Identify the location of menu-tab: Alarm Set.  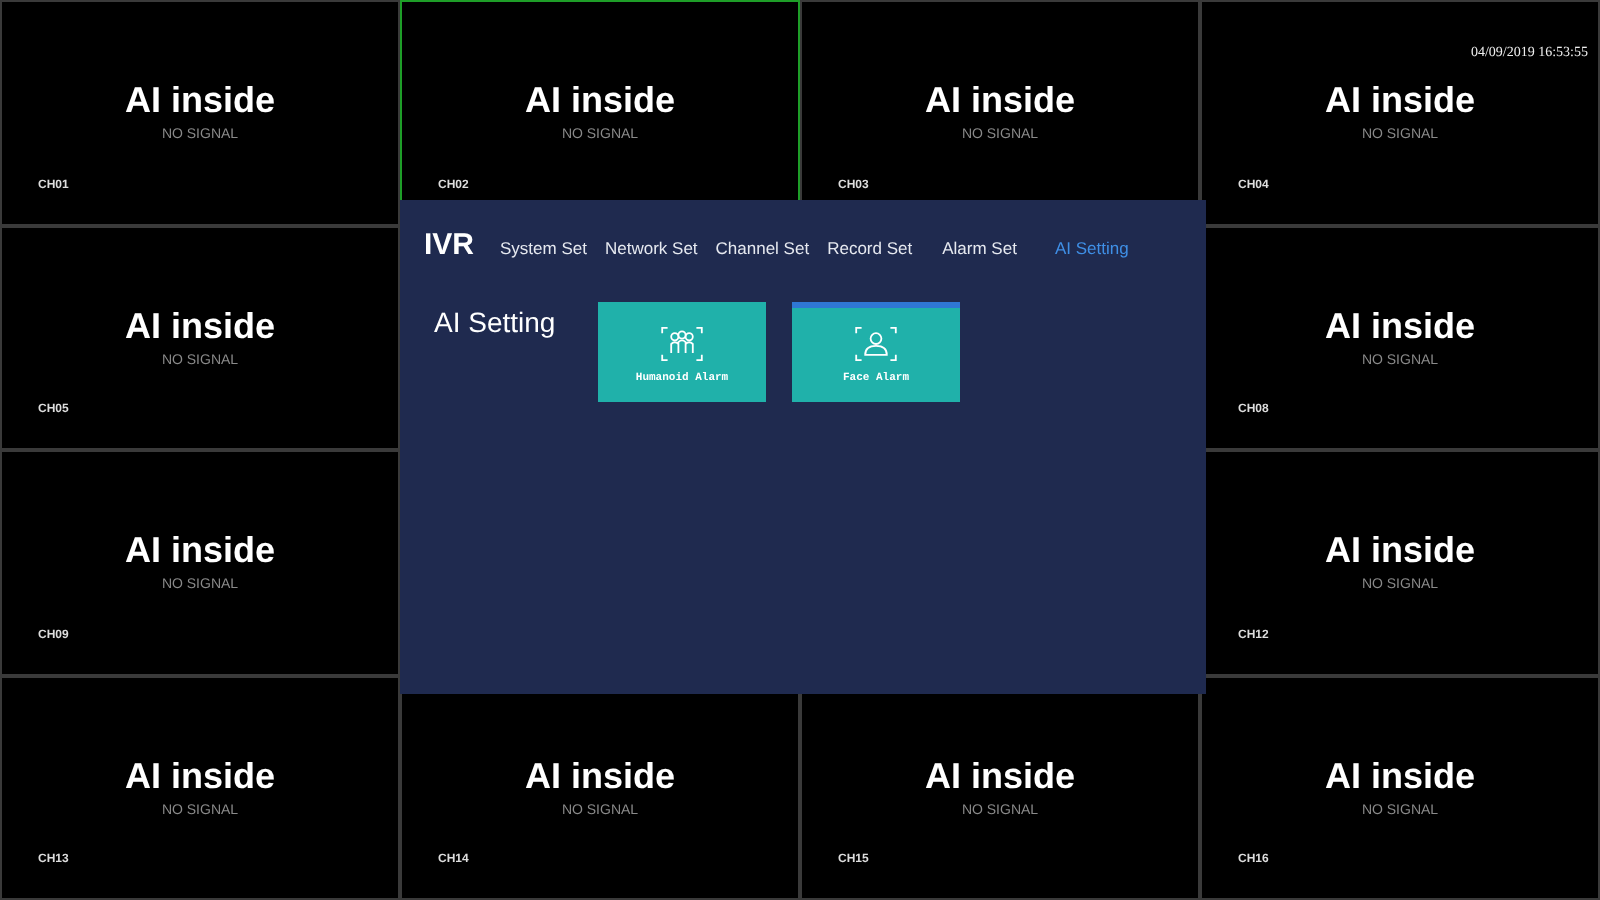
(979, 248).